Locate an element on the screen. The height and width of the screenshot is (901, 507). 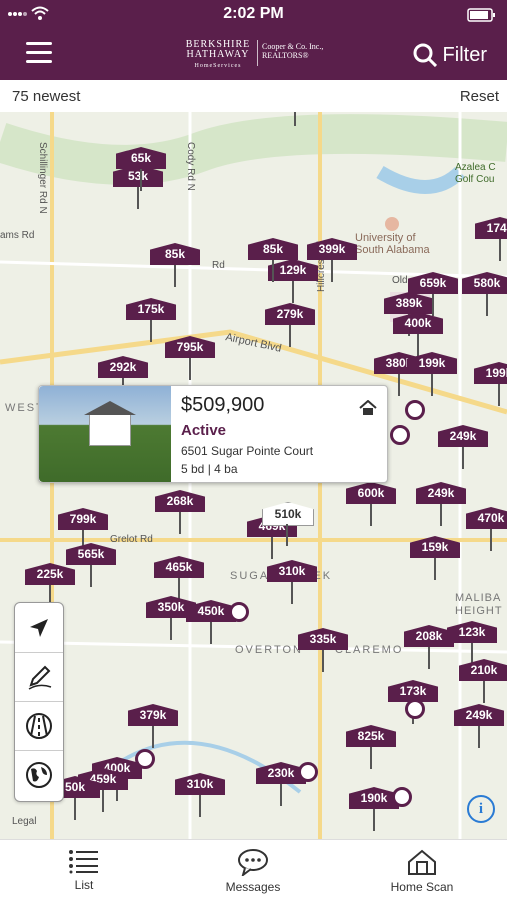
menu-icon is located at coordinates (39, 53).